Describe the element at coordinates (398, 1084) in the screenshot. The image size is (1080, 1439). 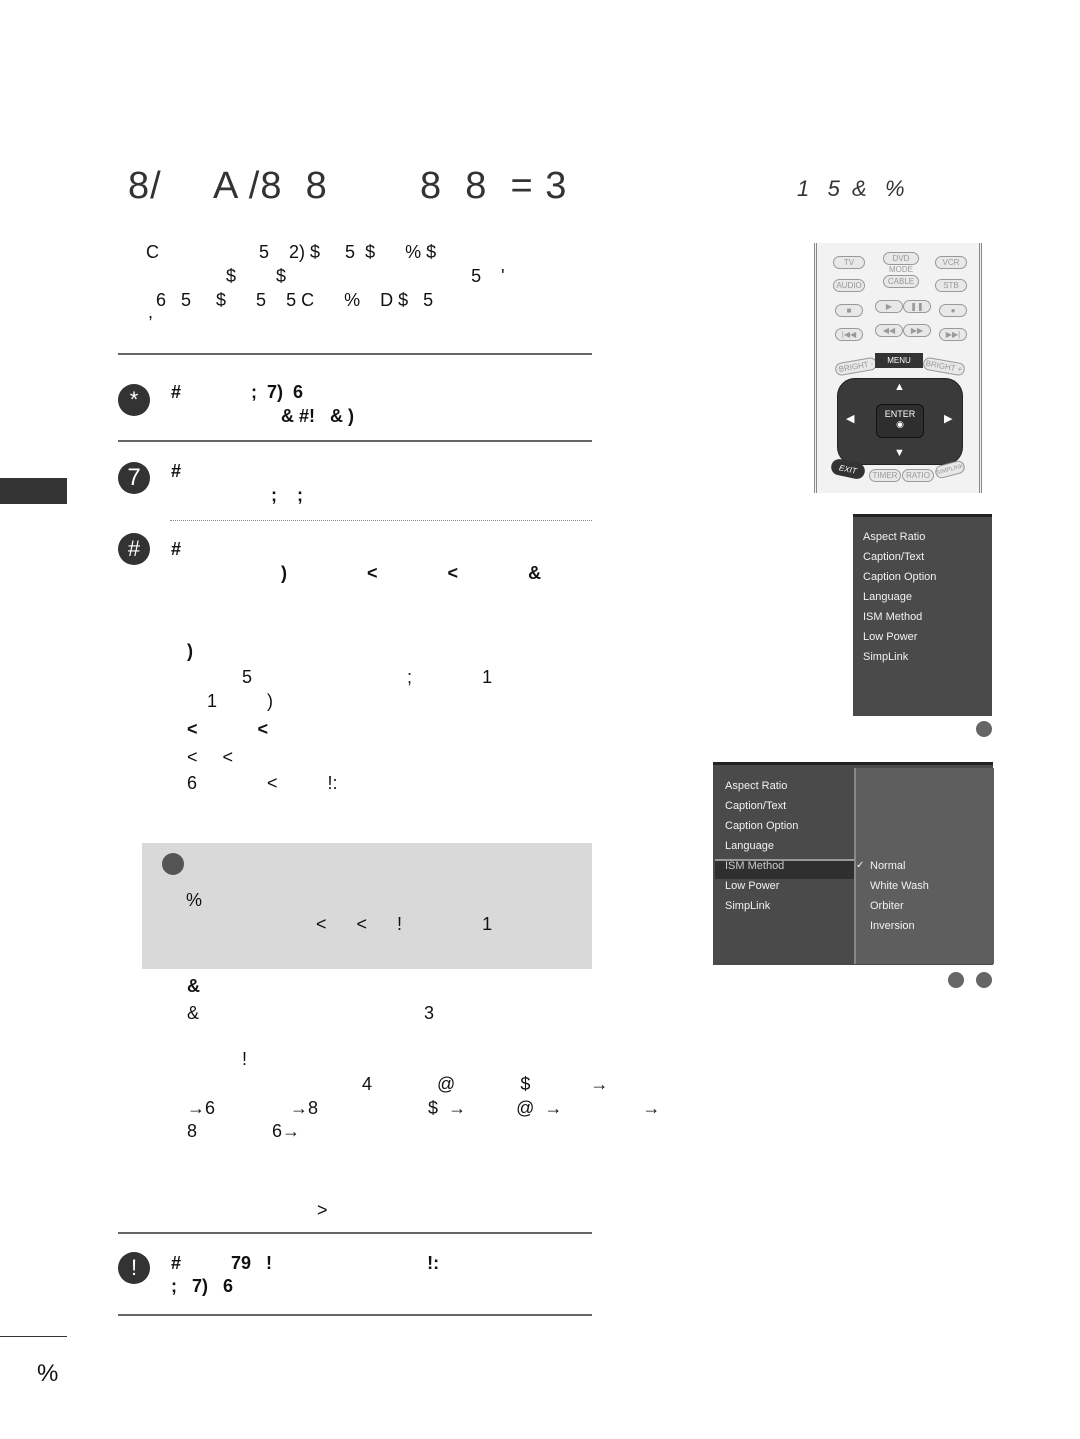
I see `after-note-line: 4 @ $ →` at that location.